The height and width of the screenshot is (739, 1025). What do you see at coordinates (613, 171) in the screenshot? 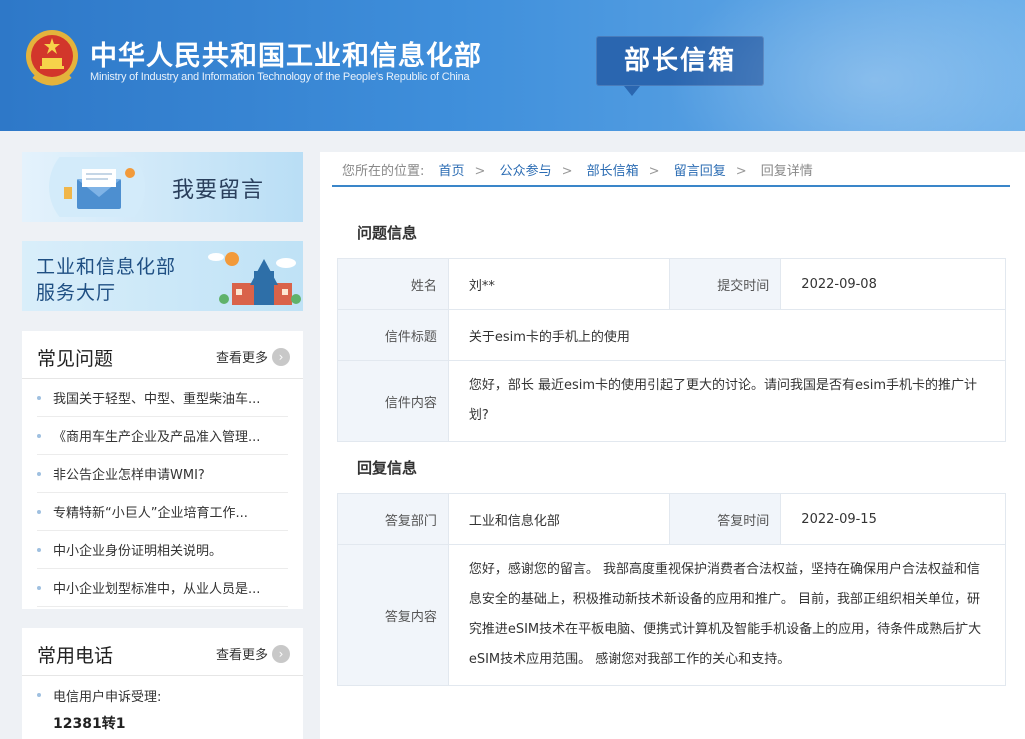
I see `breadcrumb-minister-mailbox: 部长信箱` at bounding box center [613, 171].